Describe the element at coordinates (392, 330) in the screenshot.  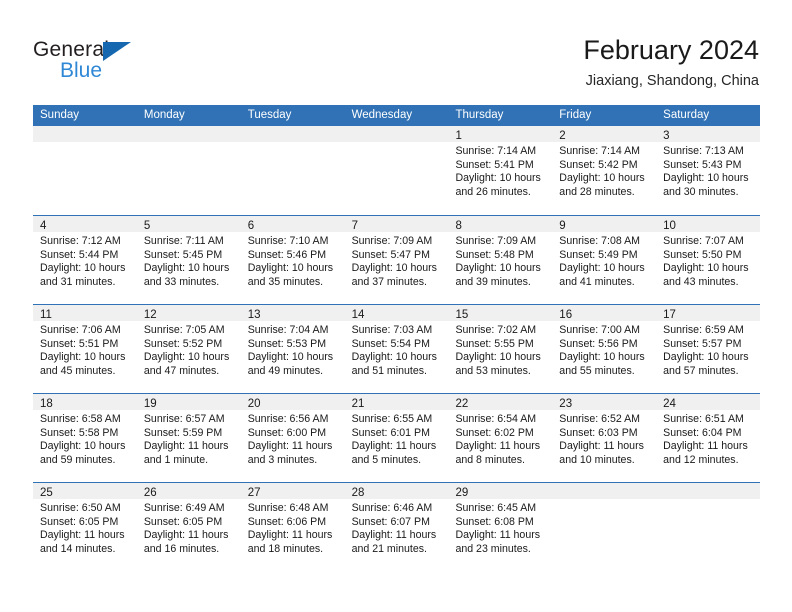
I see `sunrise-time: Sunrise: 7:03 AM` at that location.